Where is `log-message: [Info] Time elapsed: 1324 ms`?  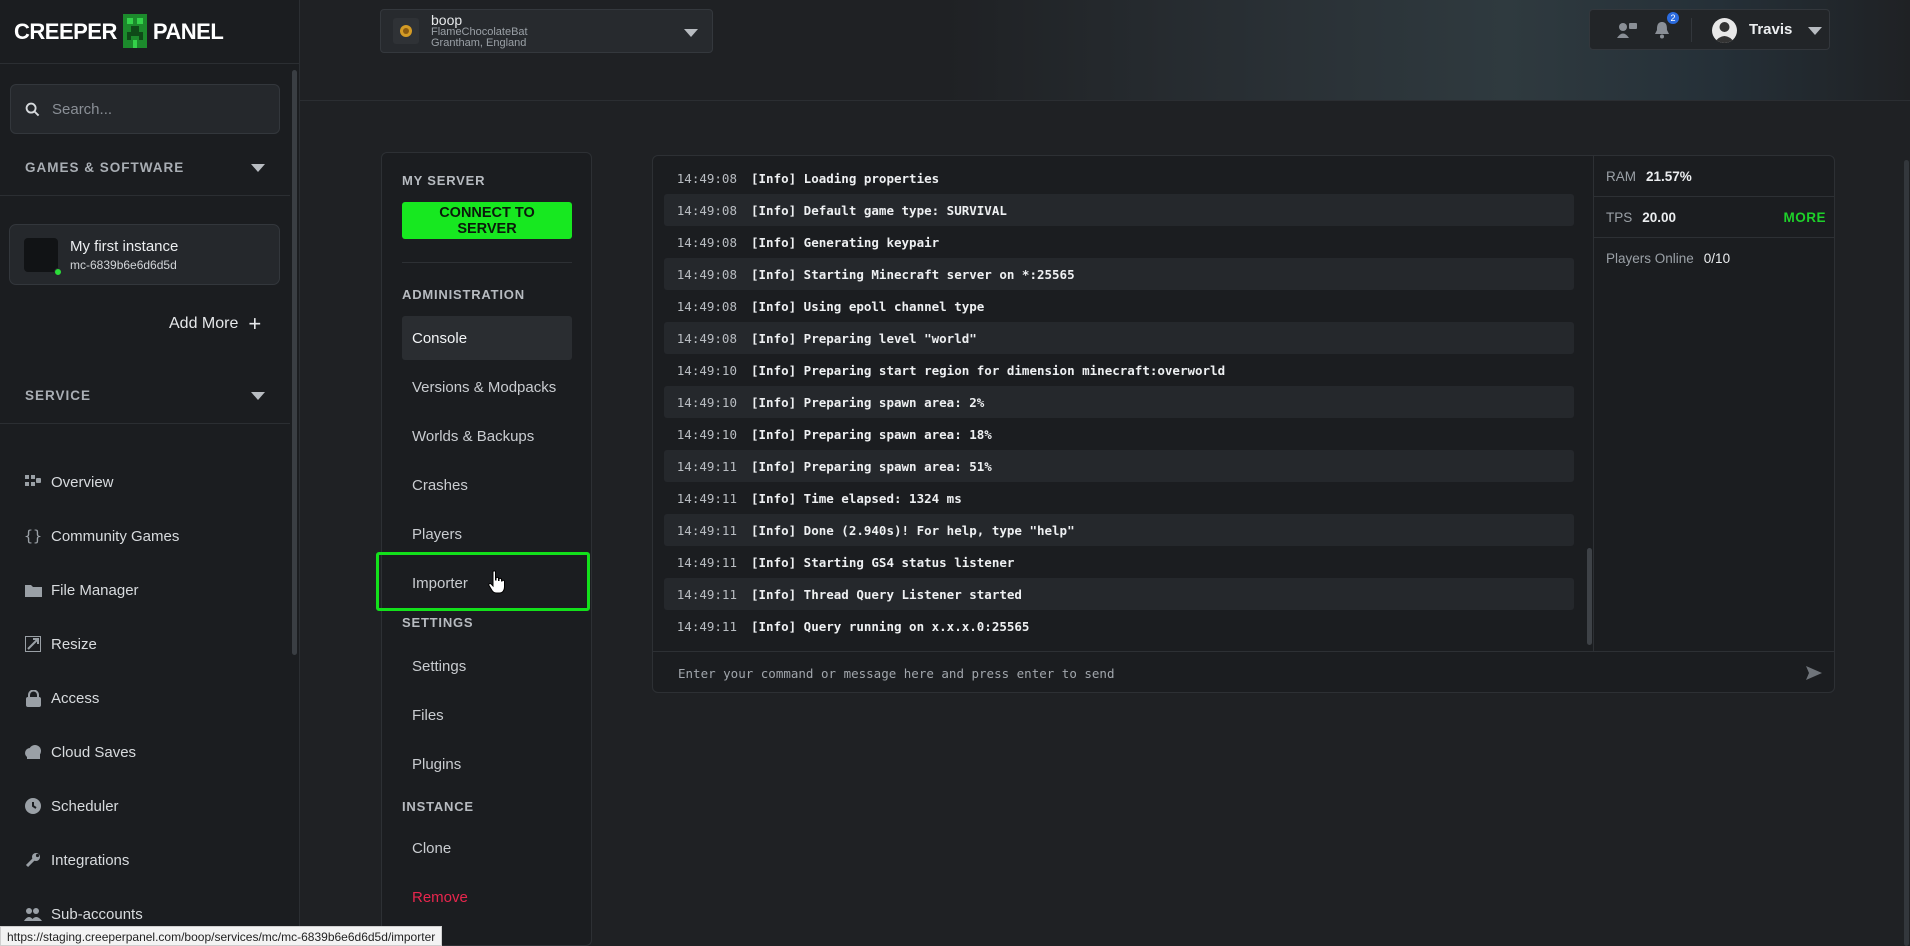 log-message: [Info] Time elapsed: 1324 ms is located at coordinates (856, 498).